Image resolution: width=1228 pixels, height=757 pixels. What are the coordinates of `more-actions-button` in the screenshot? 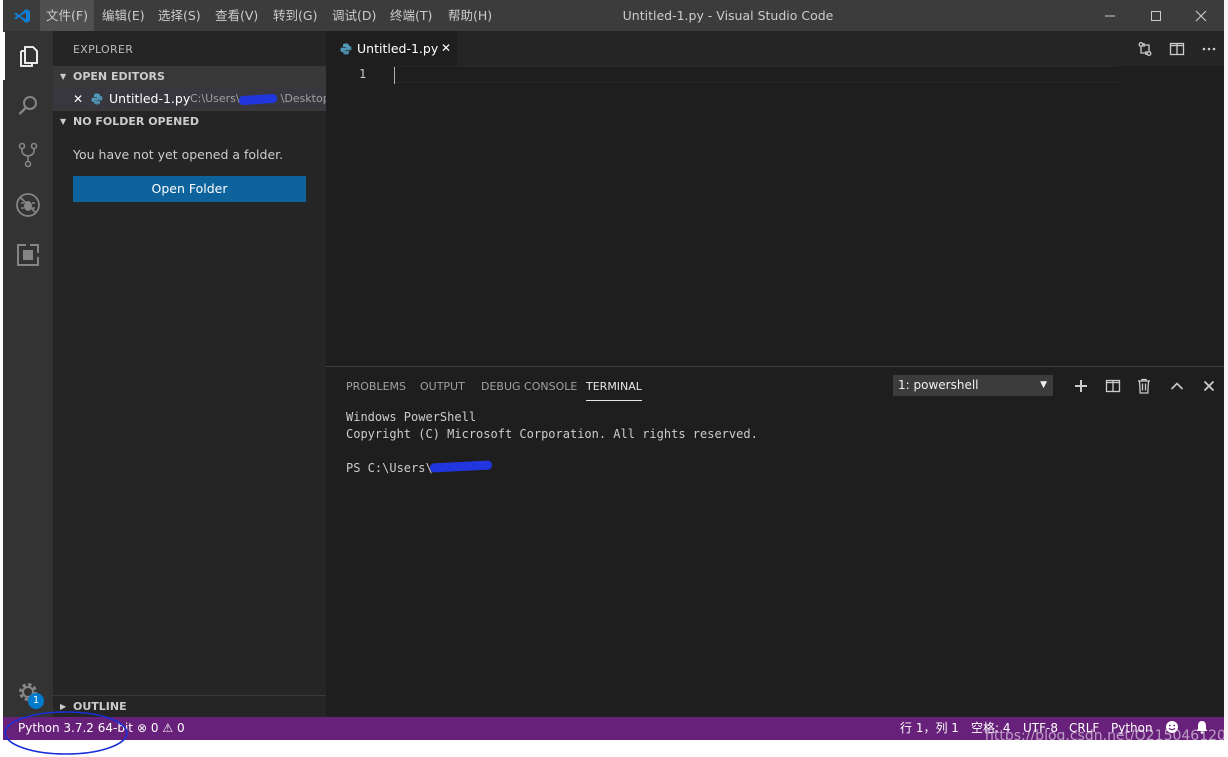 It's located at (1209, 49).